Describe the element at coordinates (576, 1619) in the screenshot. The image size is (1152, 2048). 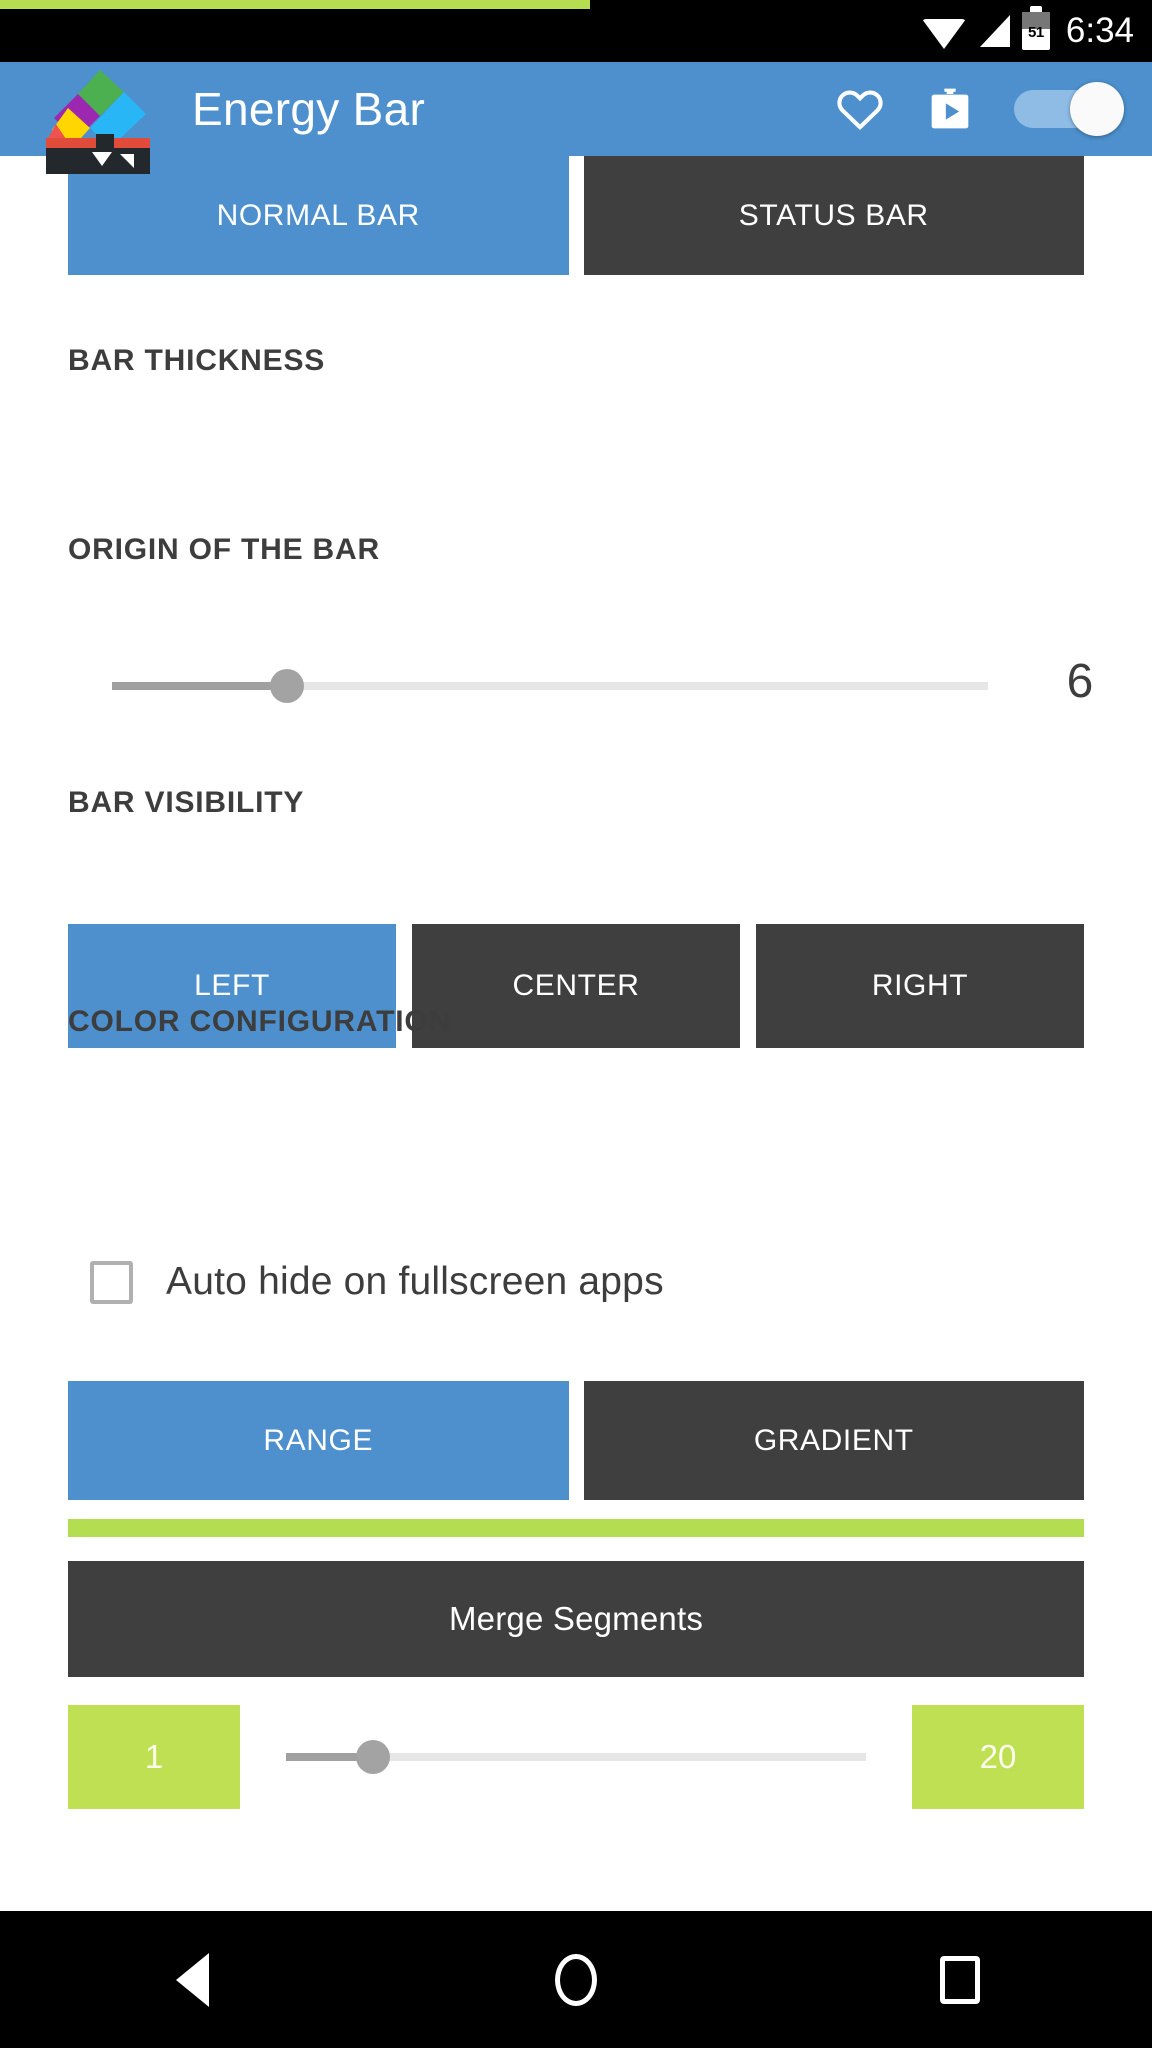
I see `merge-segments-button: Merge Segments` at that location.